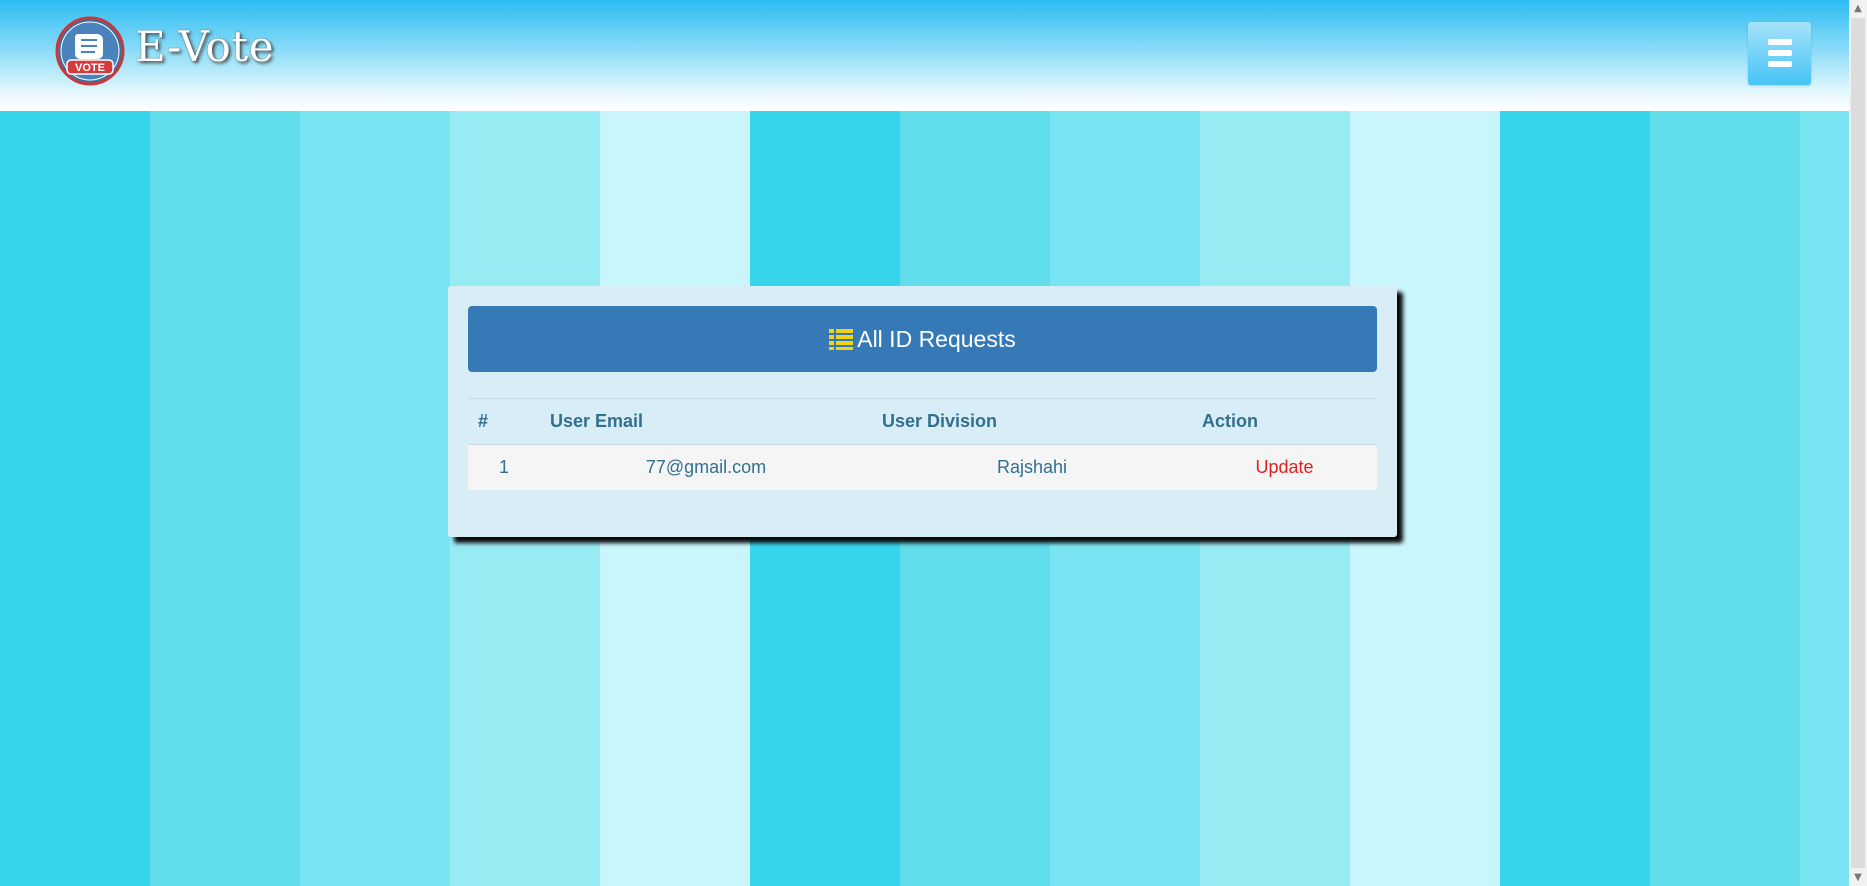 Image resolution: width=1867 pixels, height=886 pixels. I want to click on vote-logo-icon: VOTE, so click(90, 51).